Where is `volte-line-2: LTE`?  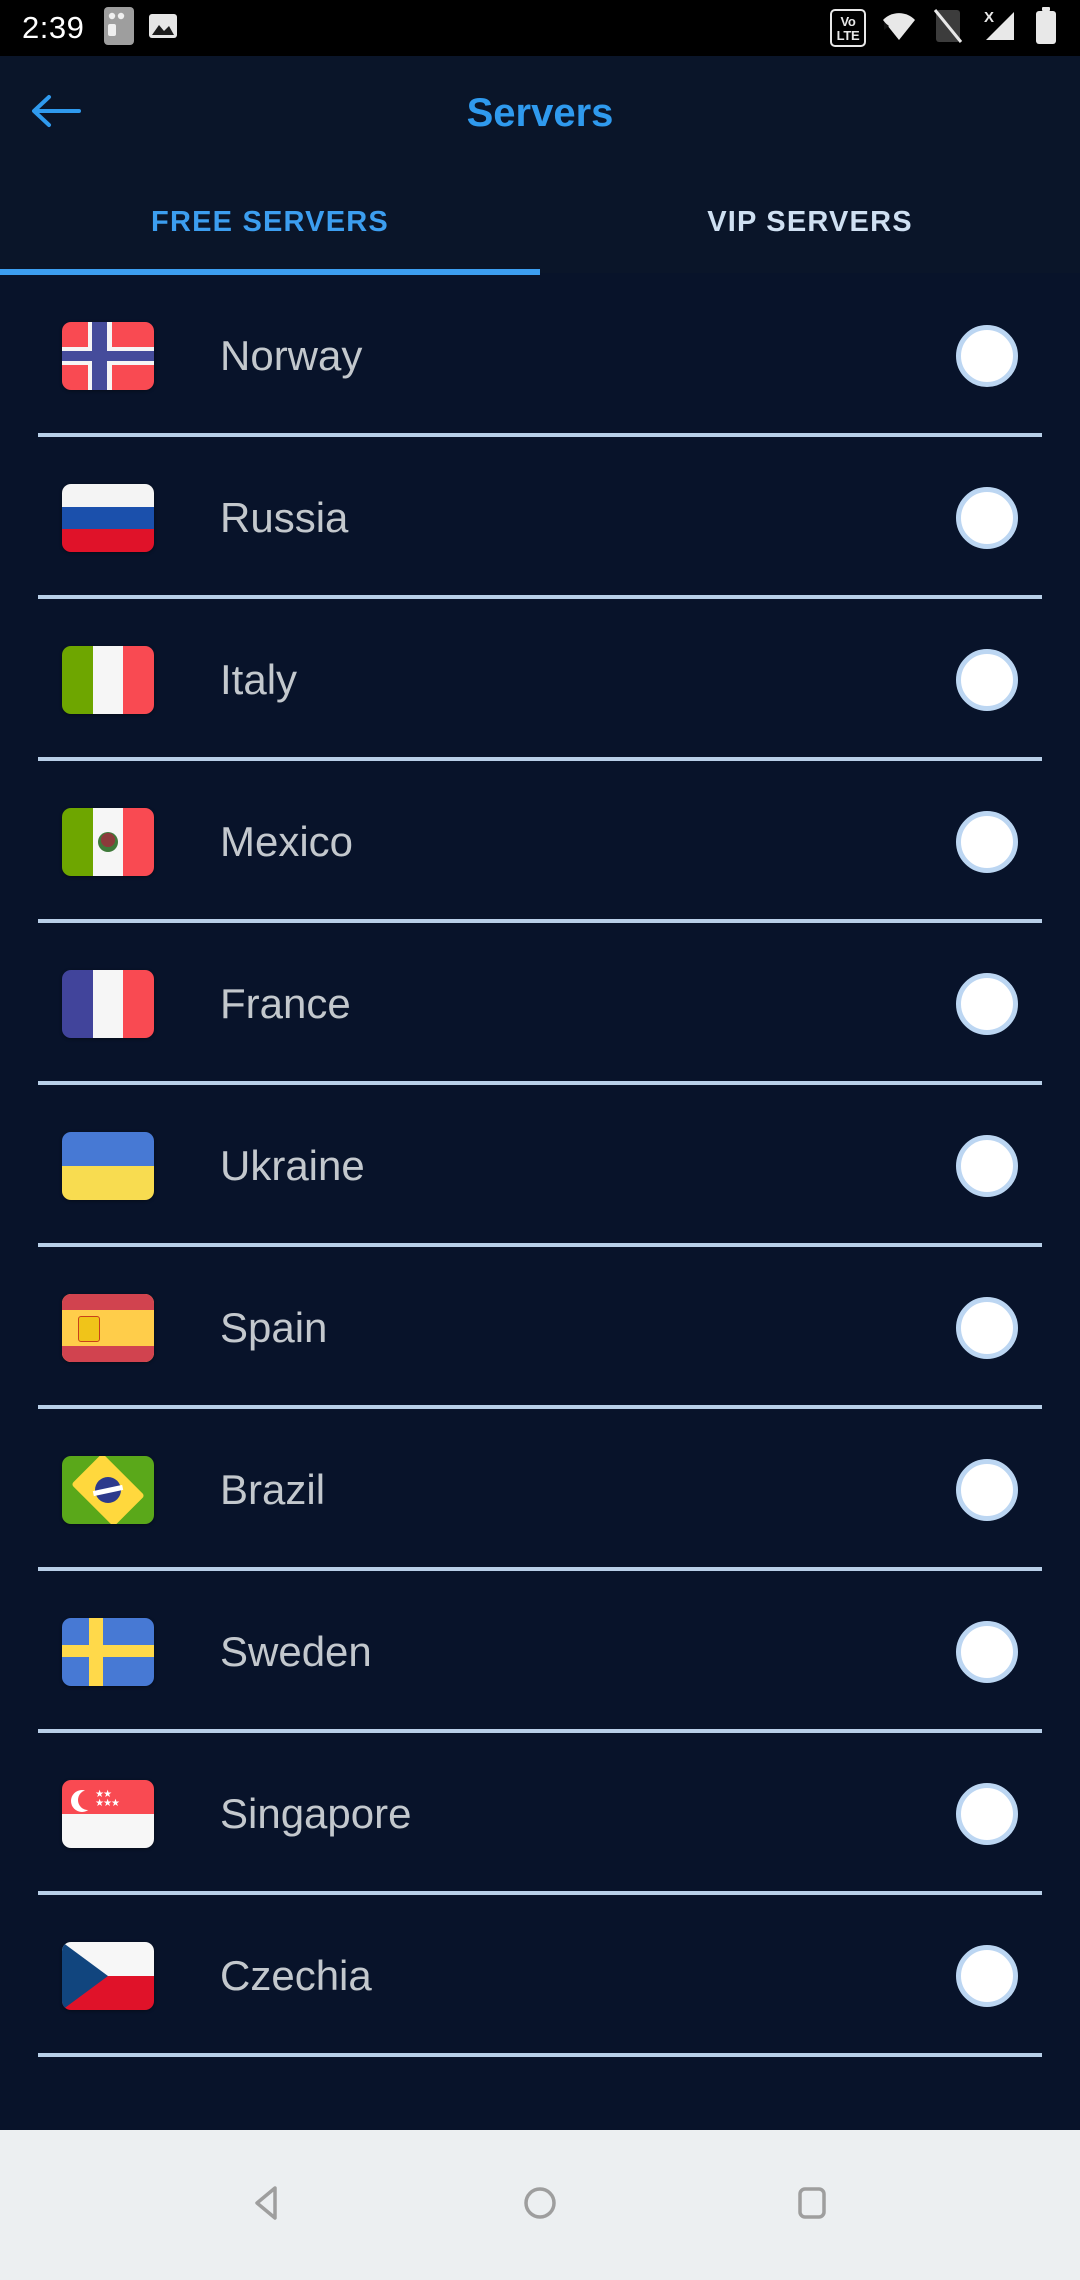
volte-line-2: LTE is located at coordinates (848, 35).